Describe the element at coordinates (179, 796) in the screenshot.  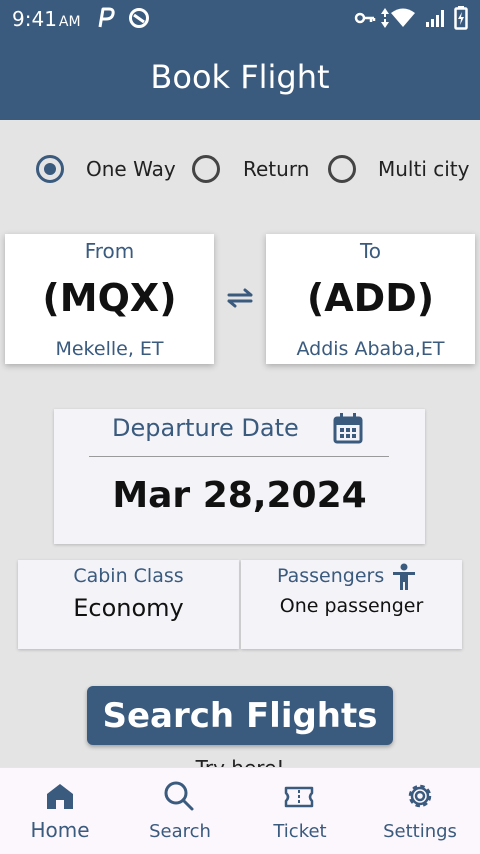
I see `search-icon` at that location.